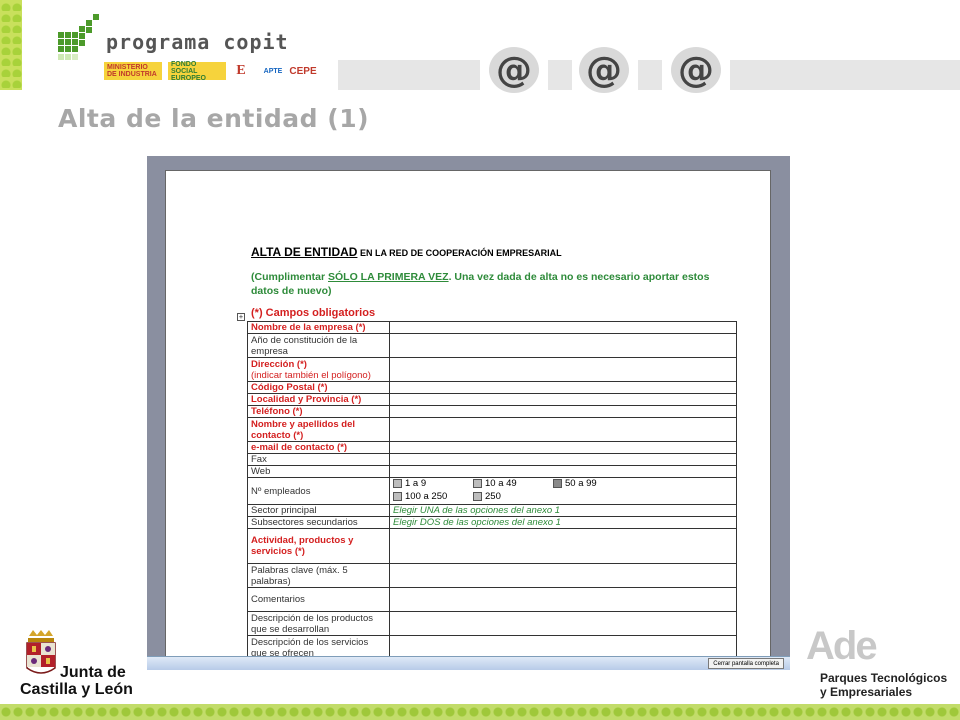 This screenshot has height=720, width=960. What do you see at coordinates (318, 399) in the screenshot?
I see `field-label: Localidad y Provincia (*)` at bounding box center [318, 399].